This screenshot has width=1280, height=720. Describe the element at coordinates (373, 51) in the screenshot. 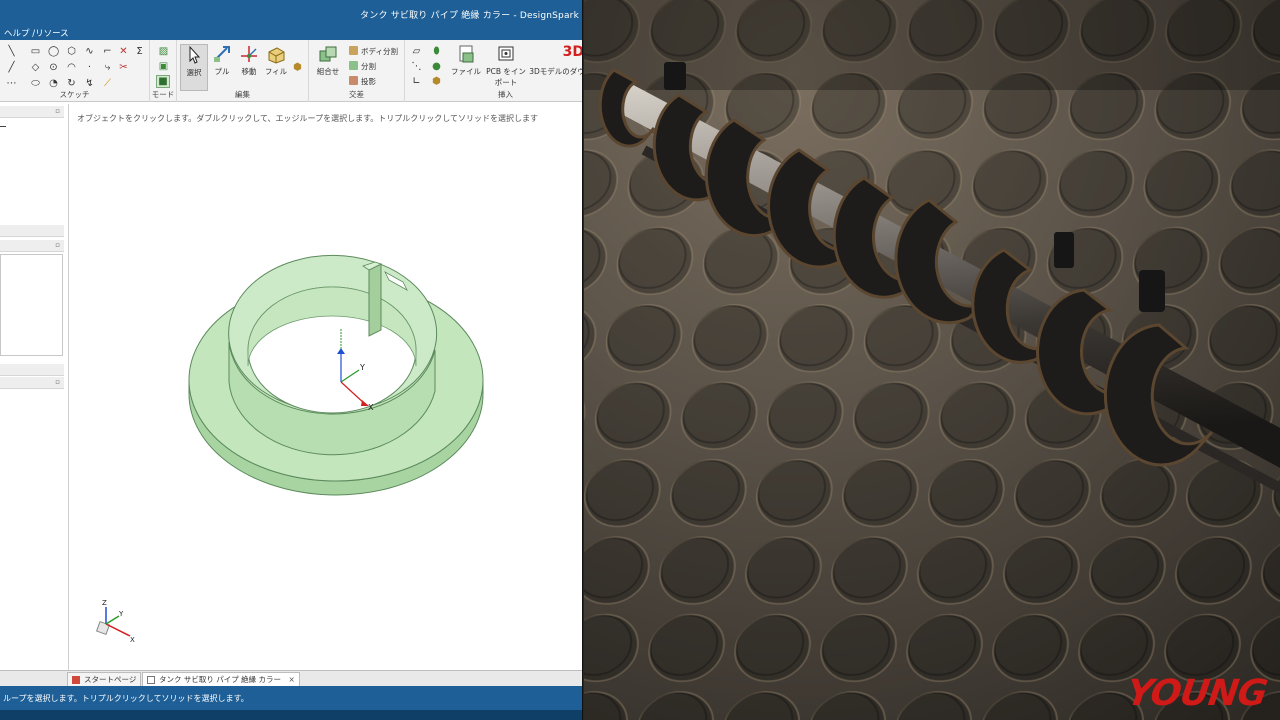

I see `split-body-button: ボディ分割` at that location.